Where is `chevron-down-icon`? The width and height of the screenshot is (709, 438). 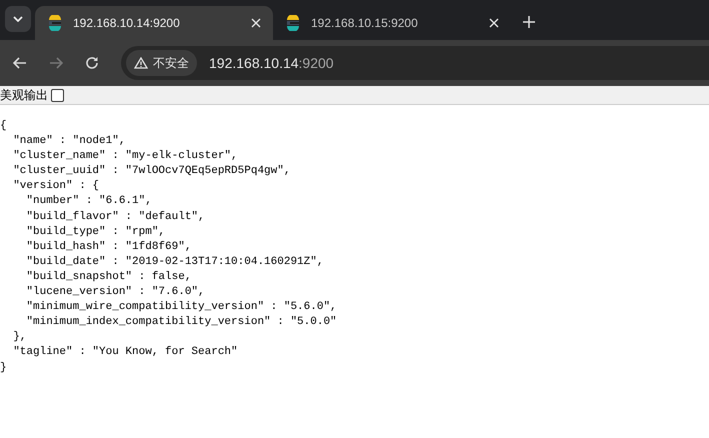
chevron-down-icon is located at coordinates (18, 19).